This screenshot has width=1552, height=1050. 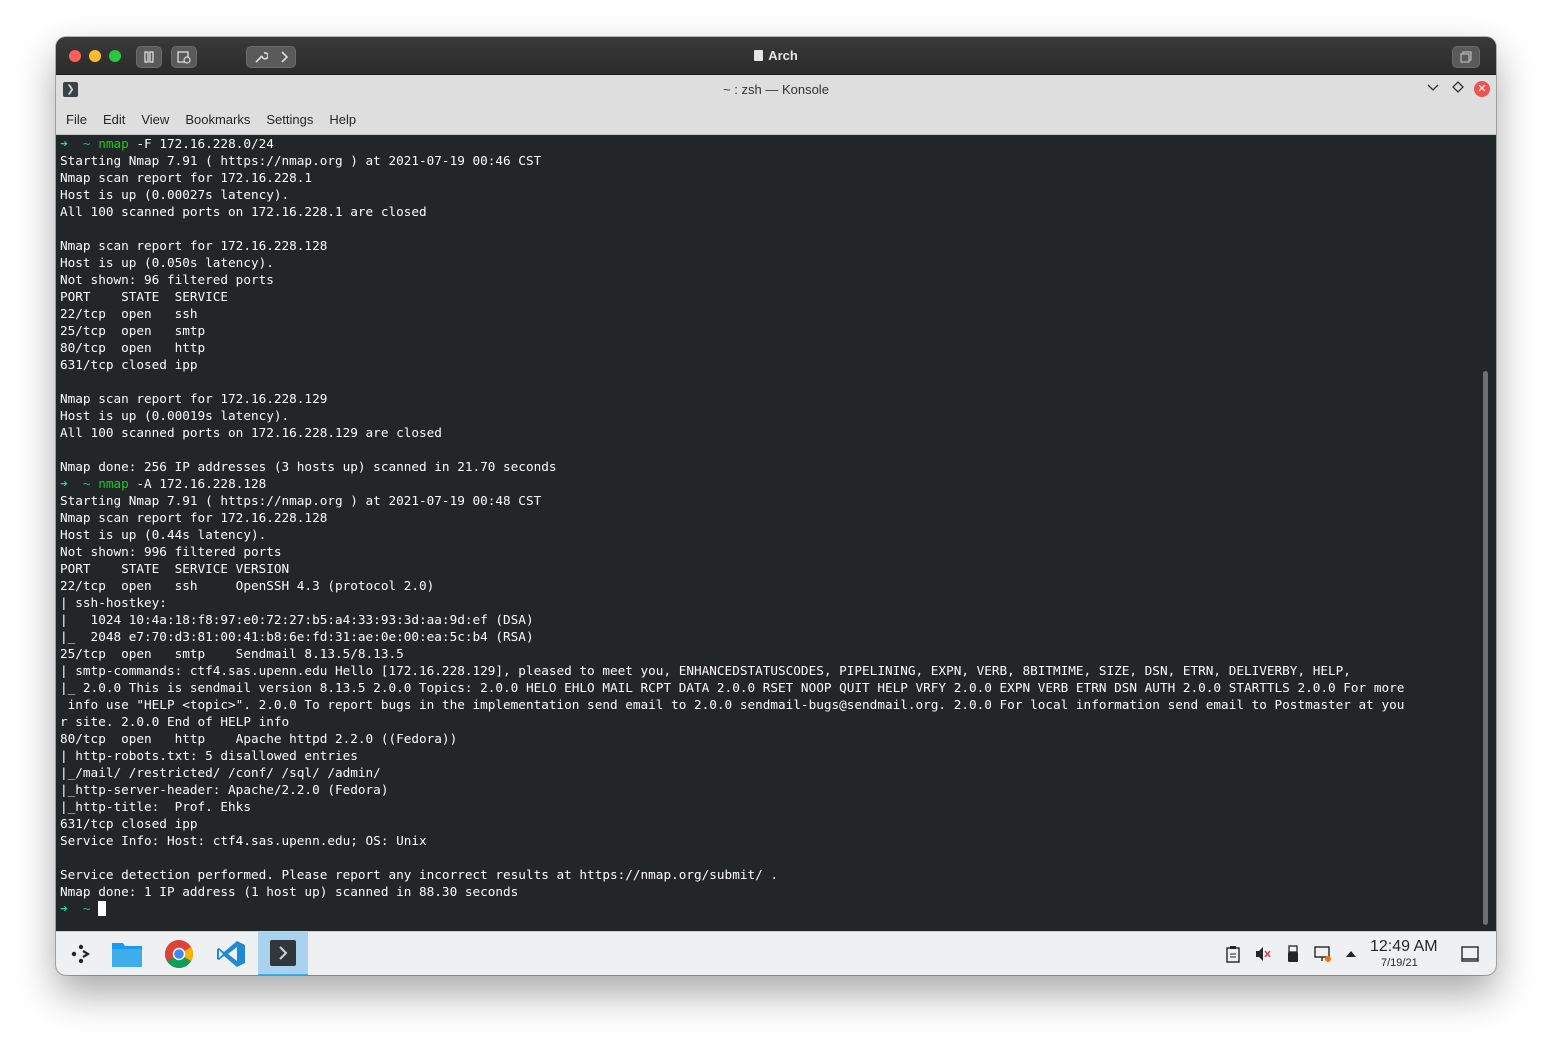 What do you see at coordinates (221, 119) in the screenshot?
I see `menu-bookmarks: Bookmarks` at bounding box center [221, 119].